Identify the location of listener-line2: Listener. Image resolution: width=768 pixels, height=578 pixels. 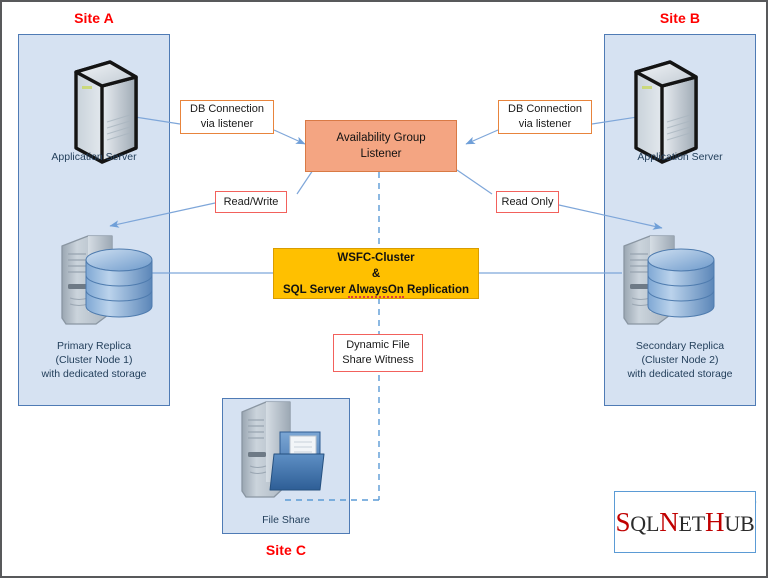
(381, 154).